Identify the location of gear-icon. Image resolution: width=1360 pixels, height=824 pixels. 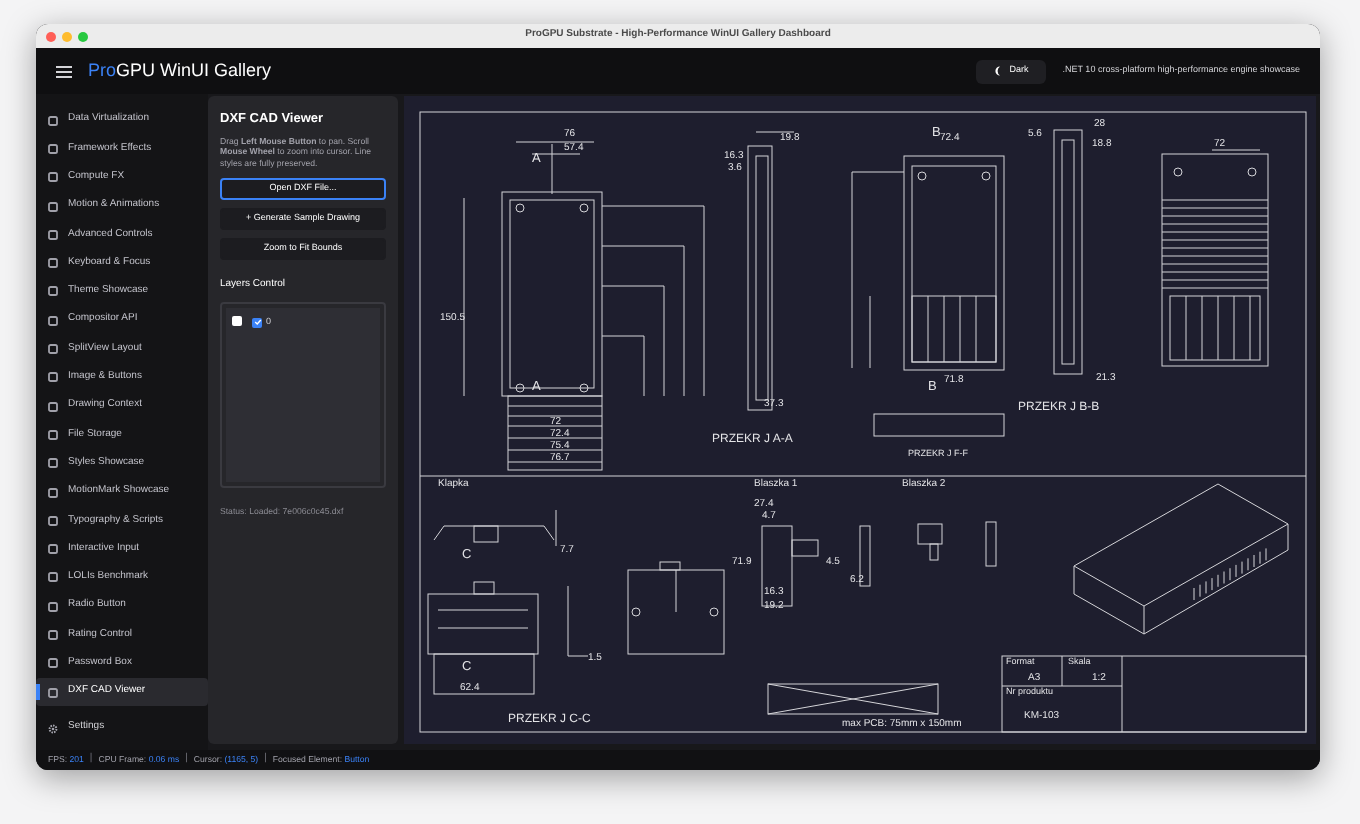
(53, 728).